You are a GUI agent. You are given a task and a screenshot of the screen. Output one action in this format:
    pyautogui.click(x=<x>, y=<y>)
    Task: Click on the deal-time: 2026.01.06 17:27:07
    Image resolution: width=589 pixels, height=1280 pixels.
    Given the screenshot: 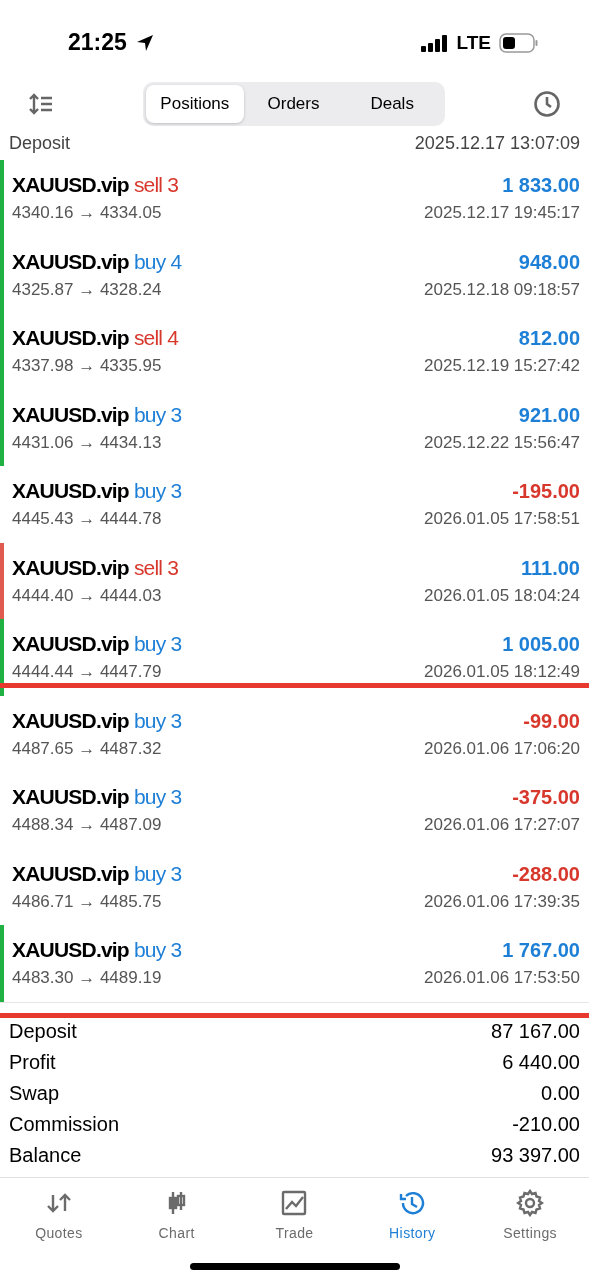 What is the action you would take?
    pyautogui.click(x=502, y=825)
    